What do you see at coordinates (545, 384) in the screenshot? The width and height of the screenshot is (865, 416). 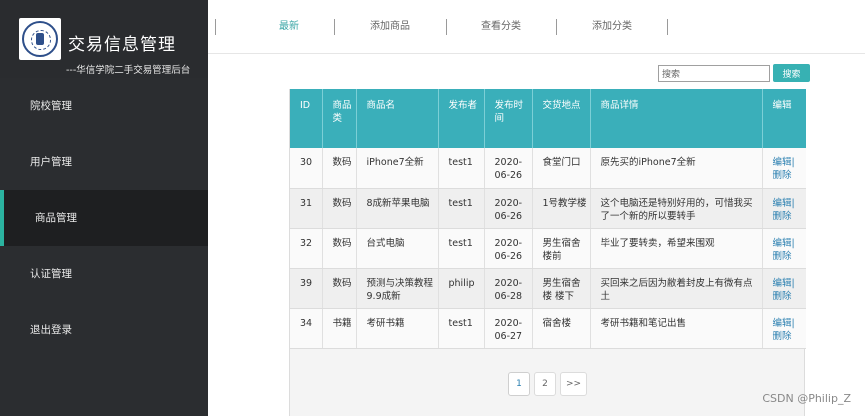 I see `page-2-button: 2` at bounding box center [545, 384].